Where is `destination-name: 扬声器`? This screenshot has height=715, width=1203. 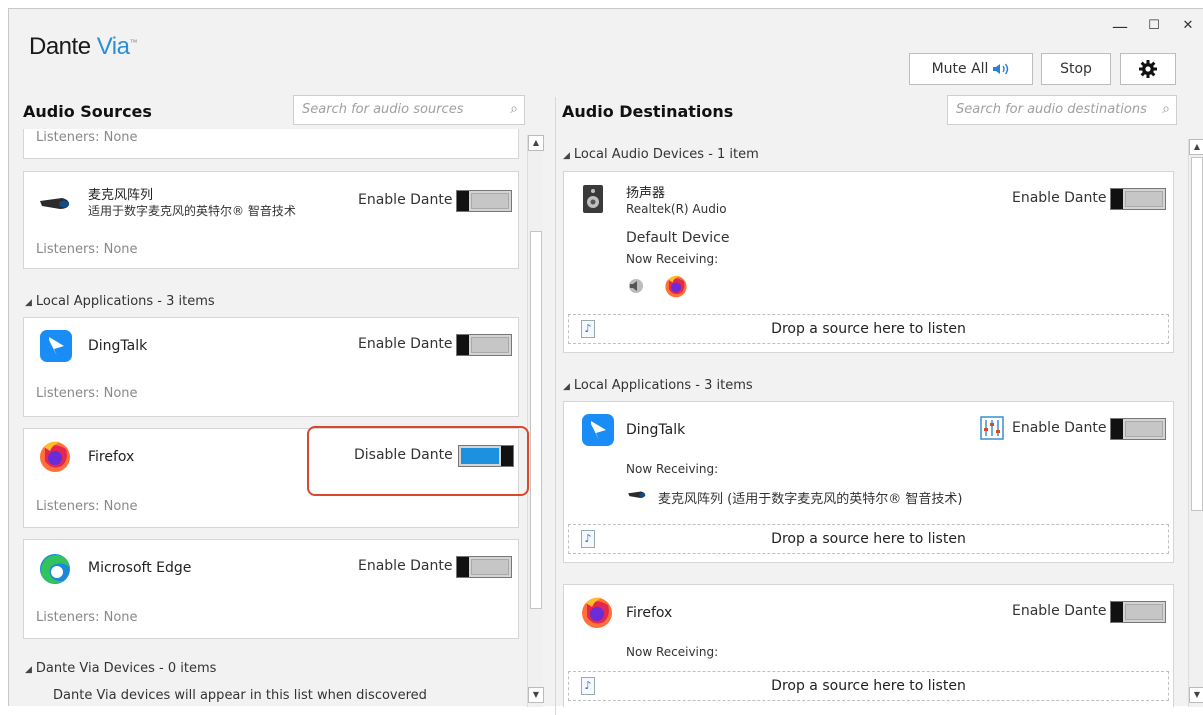
destination-name: 扬声器 is located at coordinates (646, 193).